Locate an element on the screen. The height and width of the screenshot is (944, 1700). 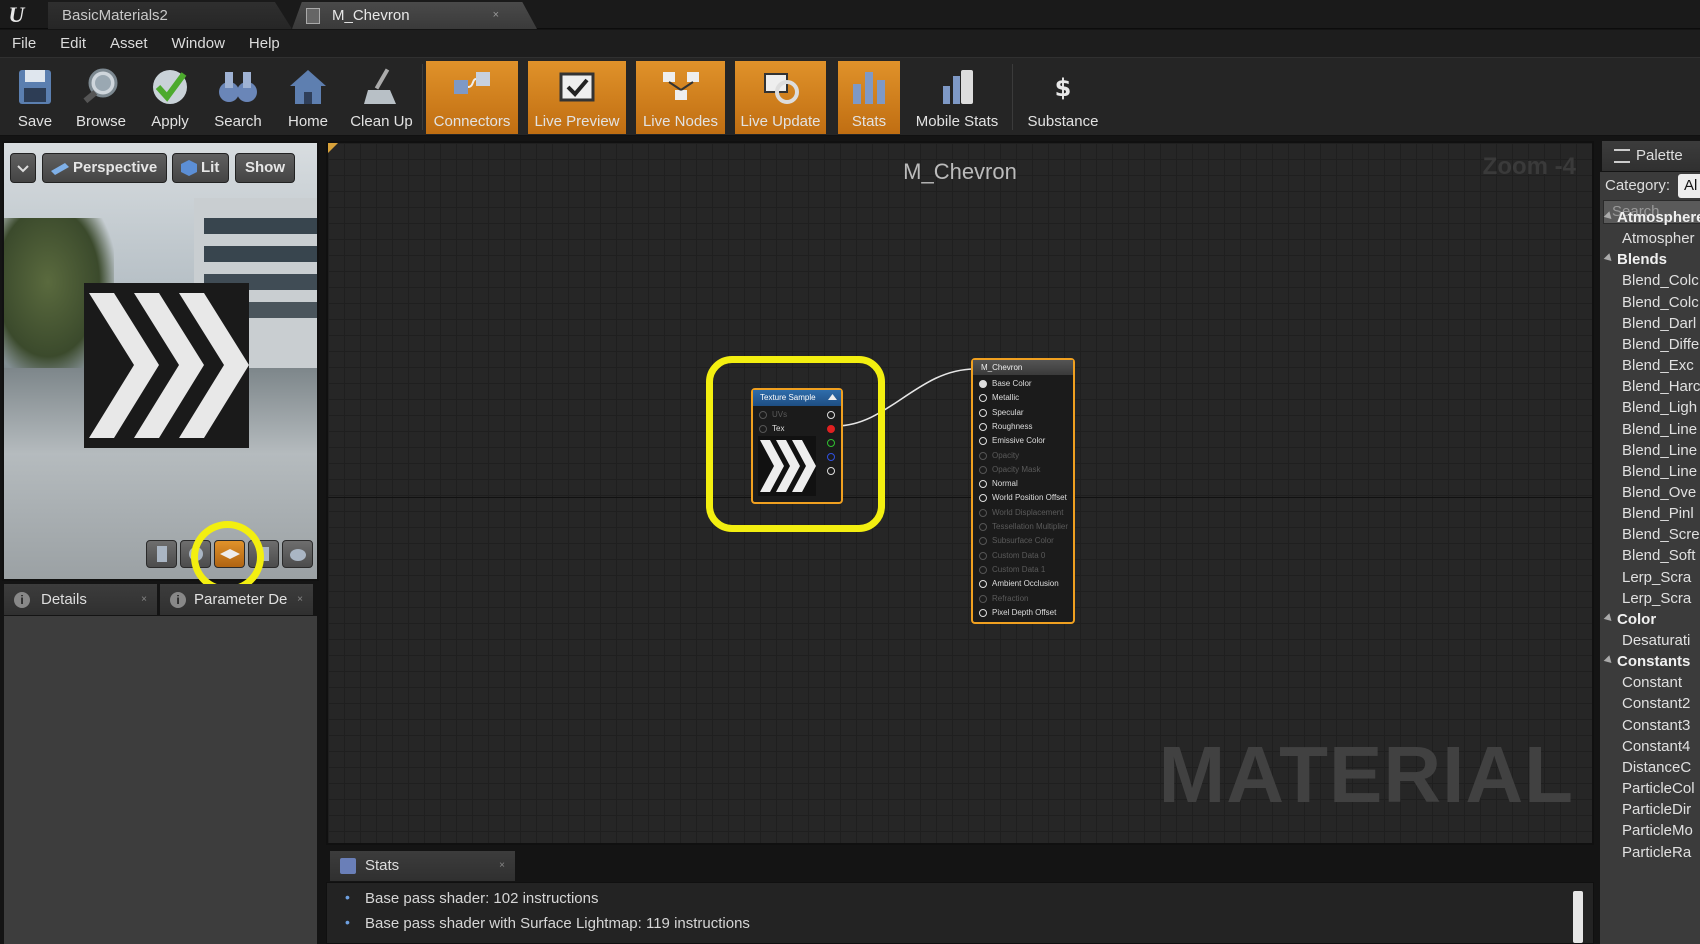
palette-item: Desaturati is located at coordinates (1650, 640).